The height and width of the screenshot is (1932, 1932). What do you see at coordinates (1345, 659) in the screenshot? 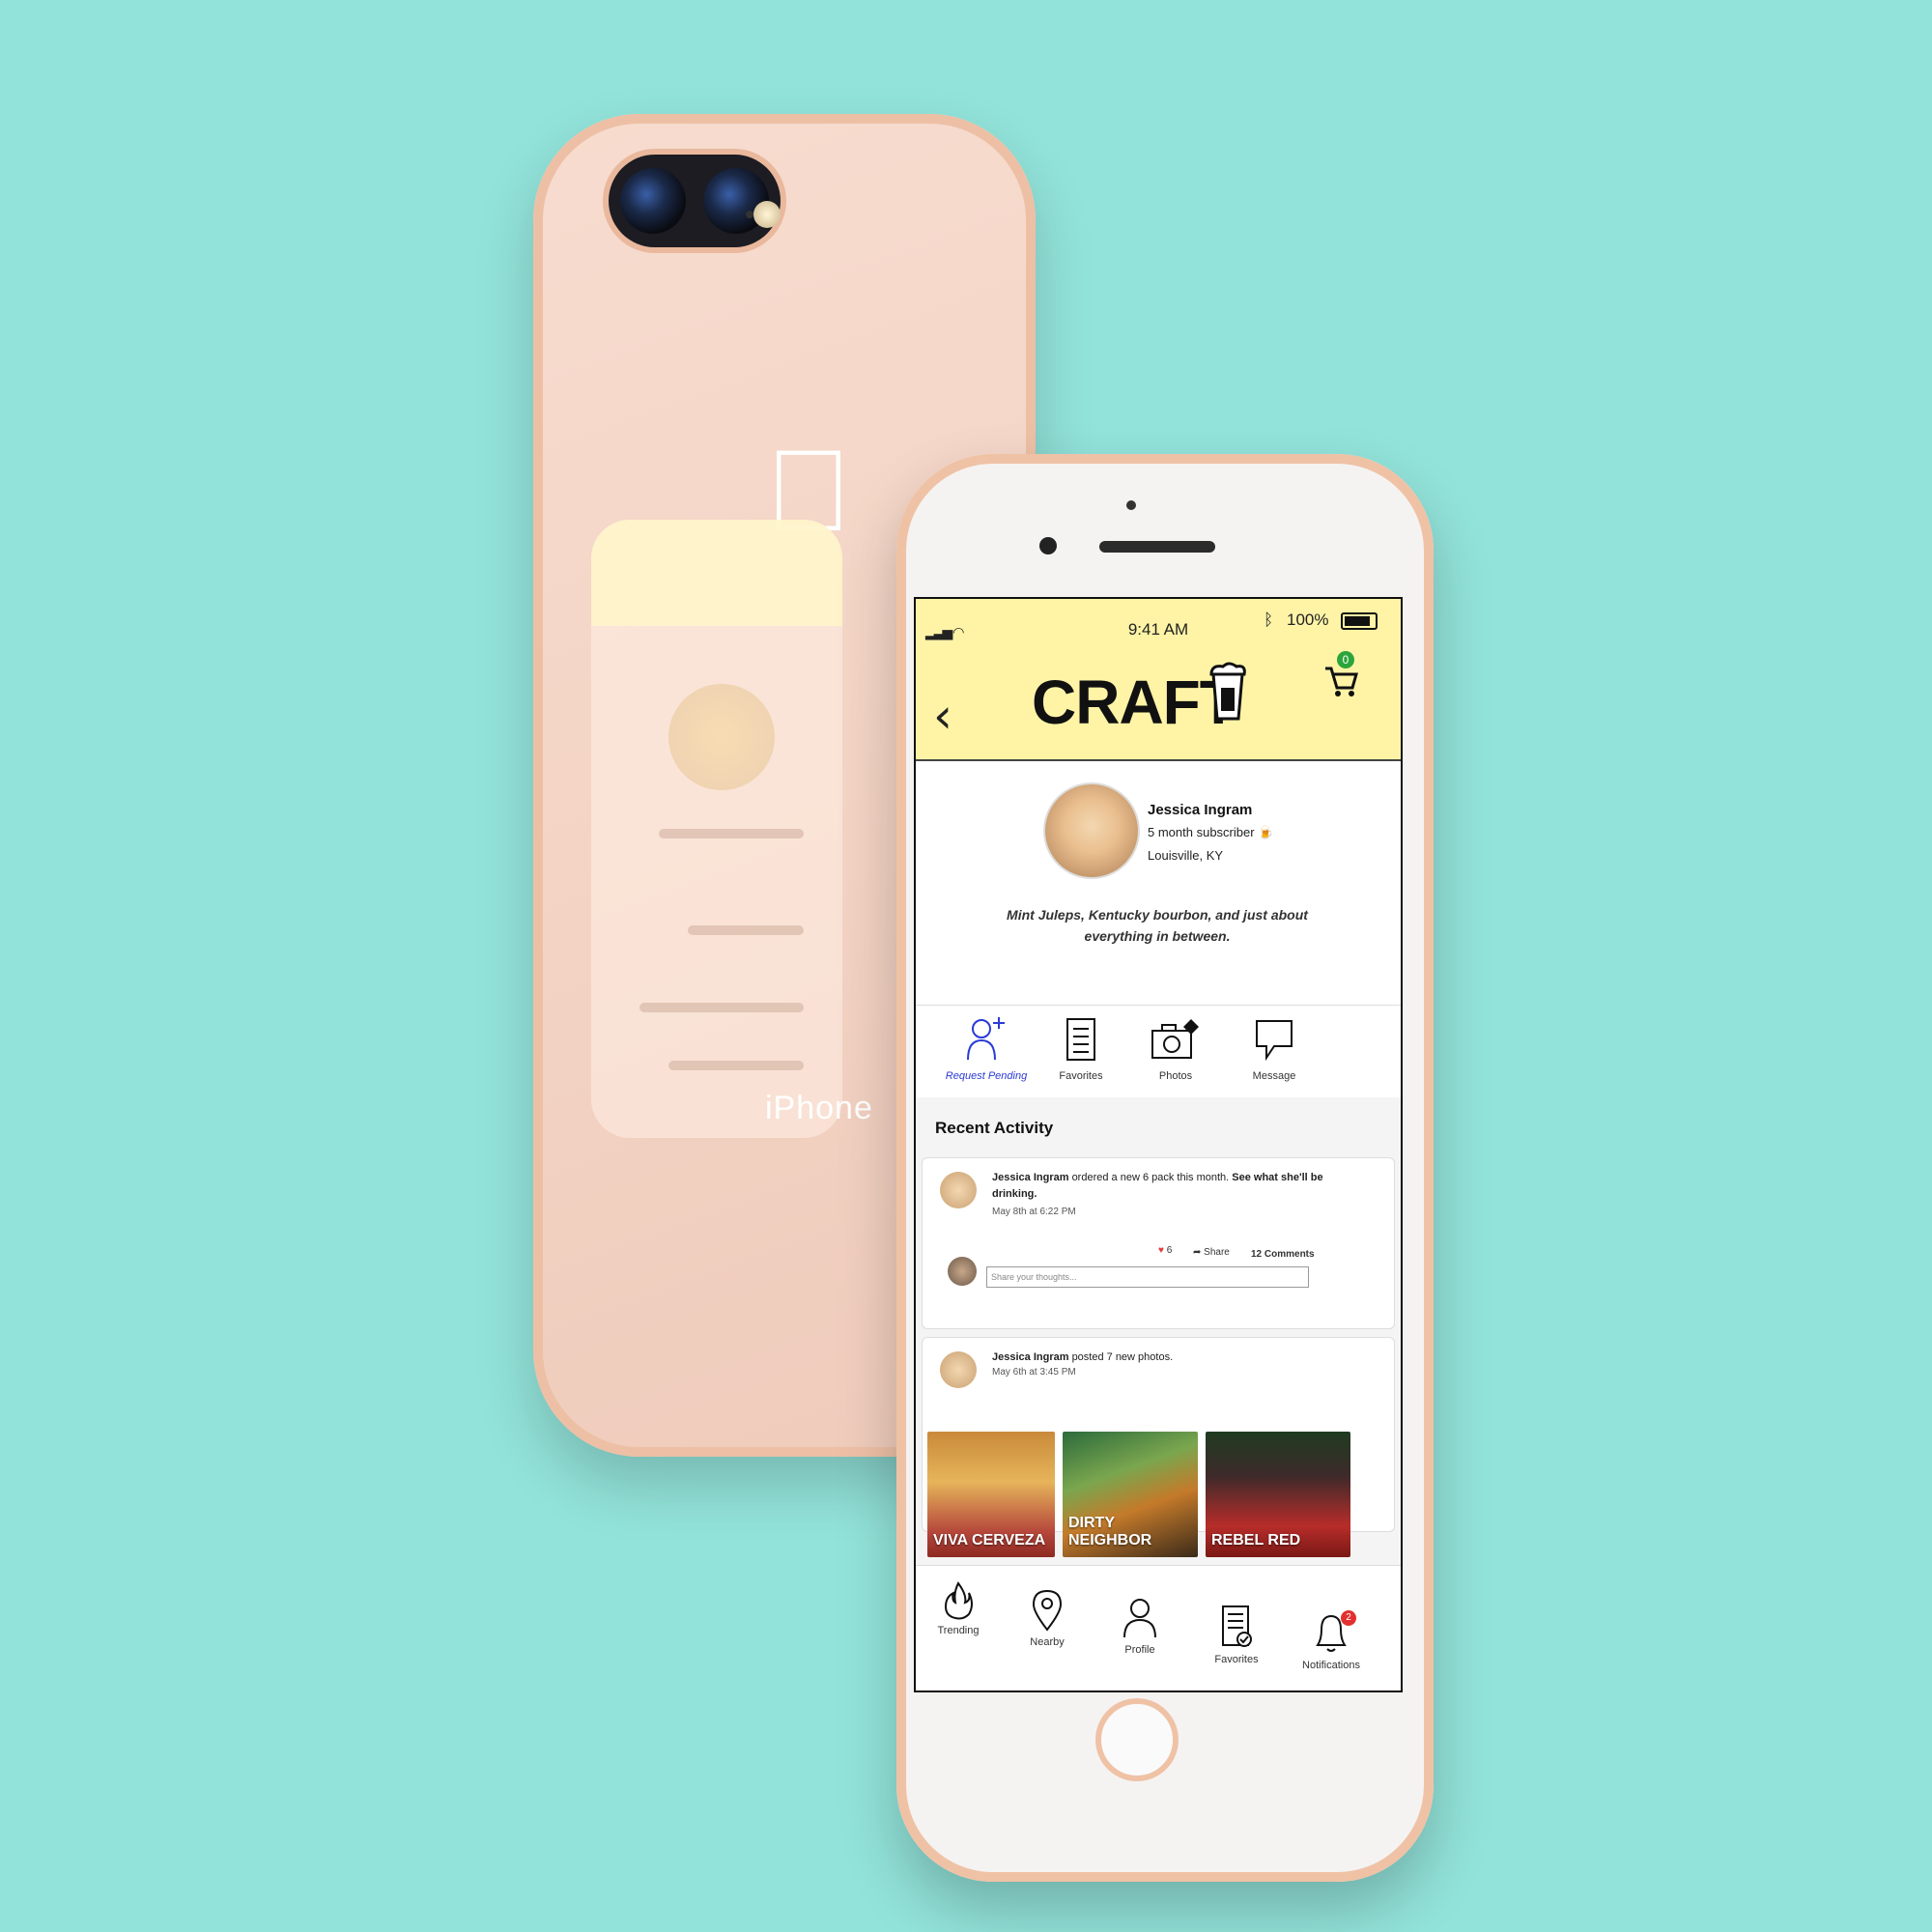
I see `cart-count-badge: 0` at bounding box center [1345, 659].